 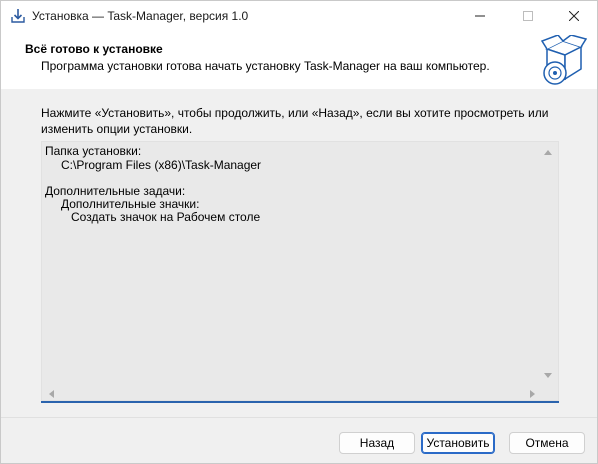 I want to click on minimize-button, so click(x=480, y=16).